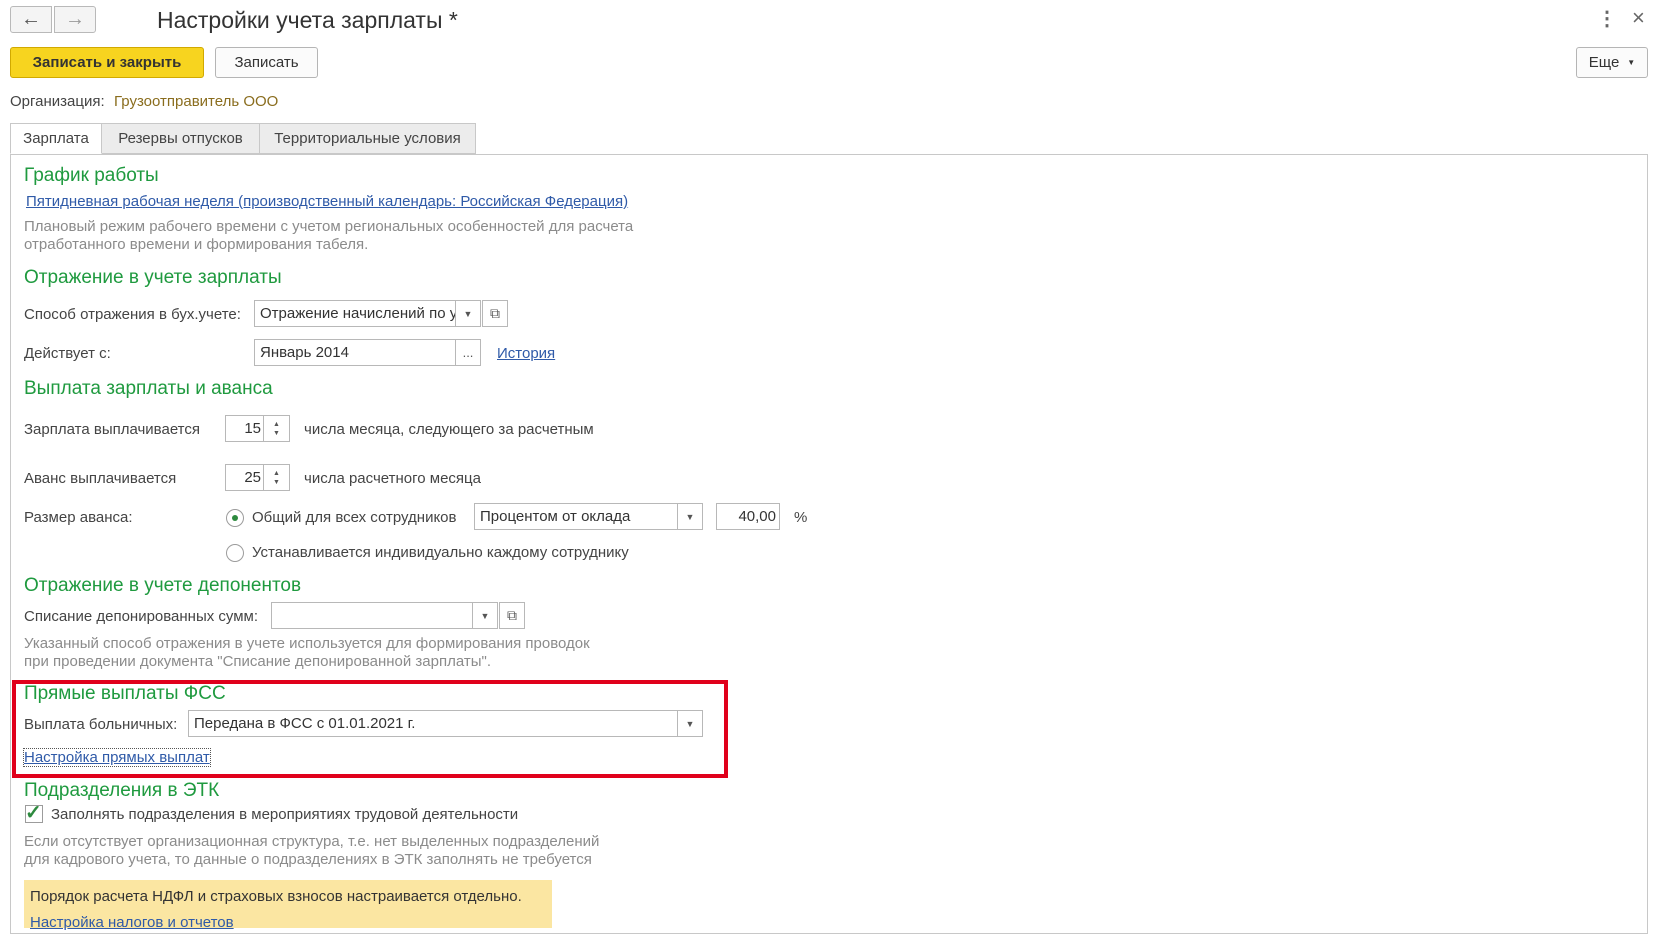  I want to click on arrow-right-icon: →, so click(75, 19).